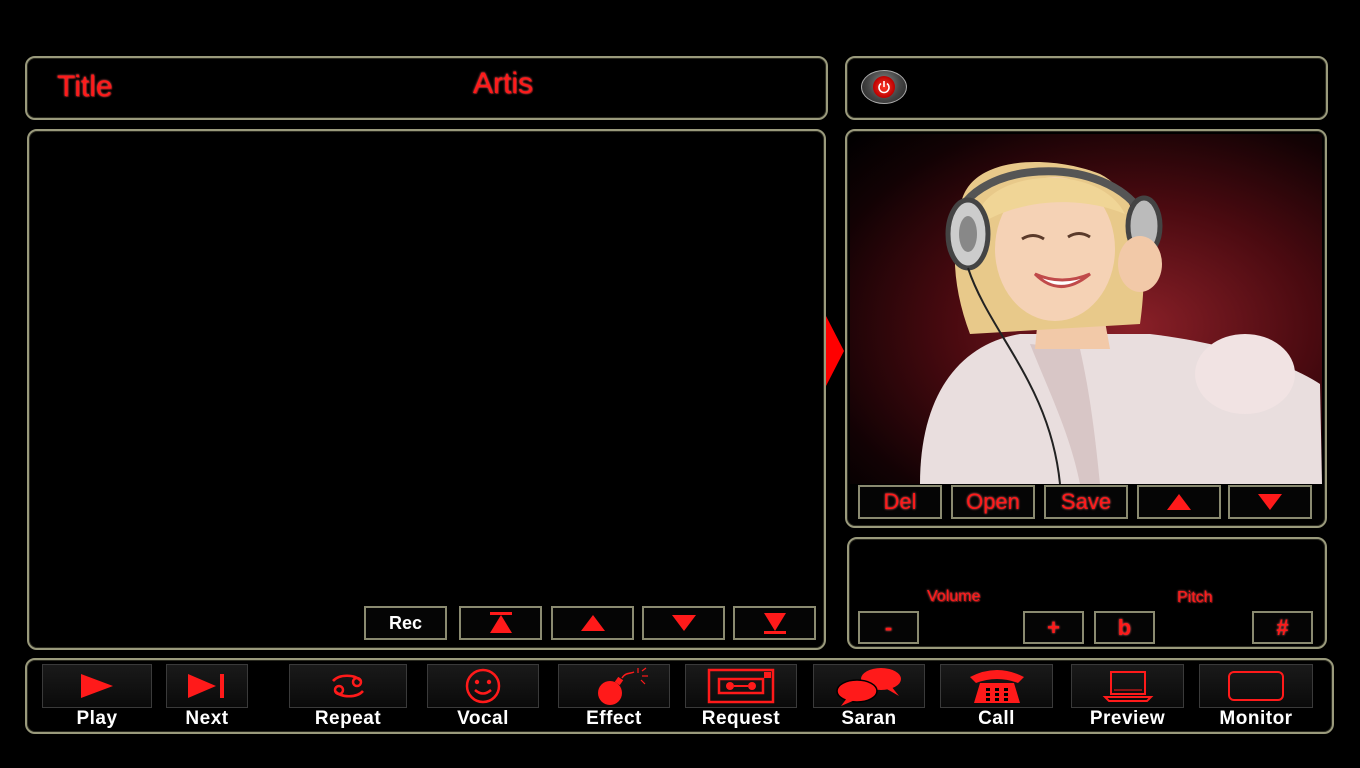  I want to click on monitor-icon, so click(1256, 686).